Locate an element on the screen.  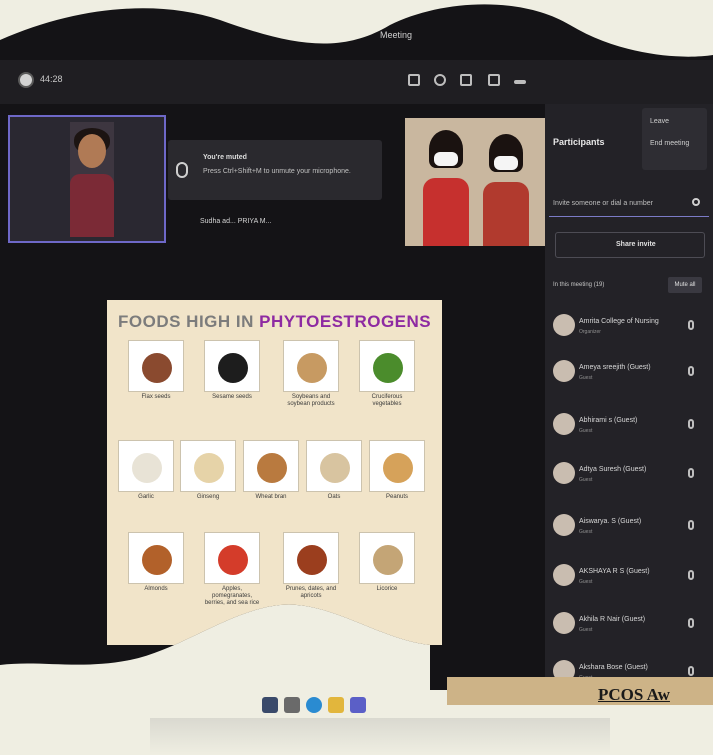
participant-name: Adtya Suresh (Guest) is located at coordinates (613, 469).